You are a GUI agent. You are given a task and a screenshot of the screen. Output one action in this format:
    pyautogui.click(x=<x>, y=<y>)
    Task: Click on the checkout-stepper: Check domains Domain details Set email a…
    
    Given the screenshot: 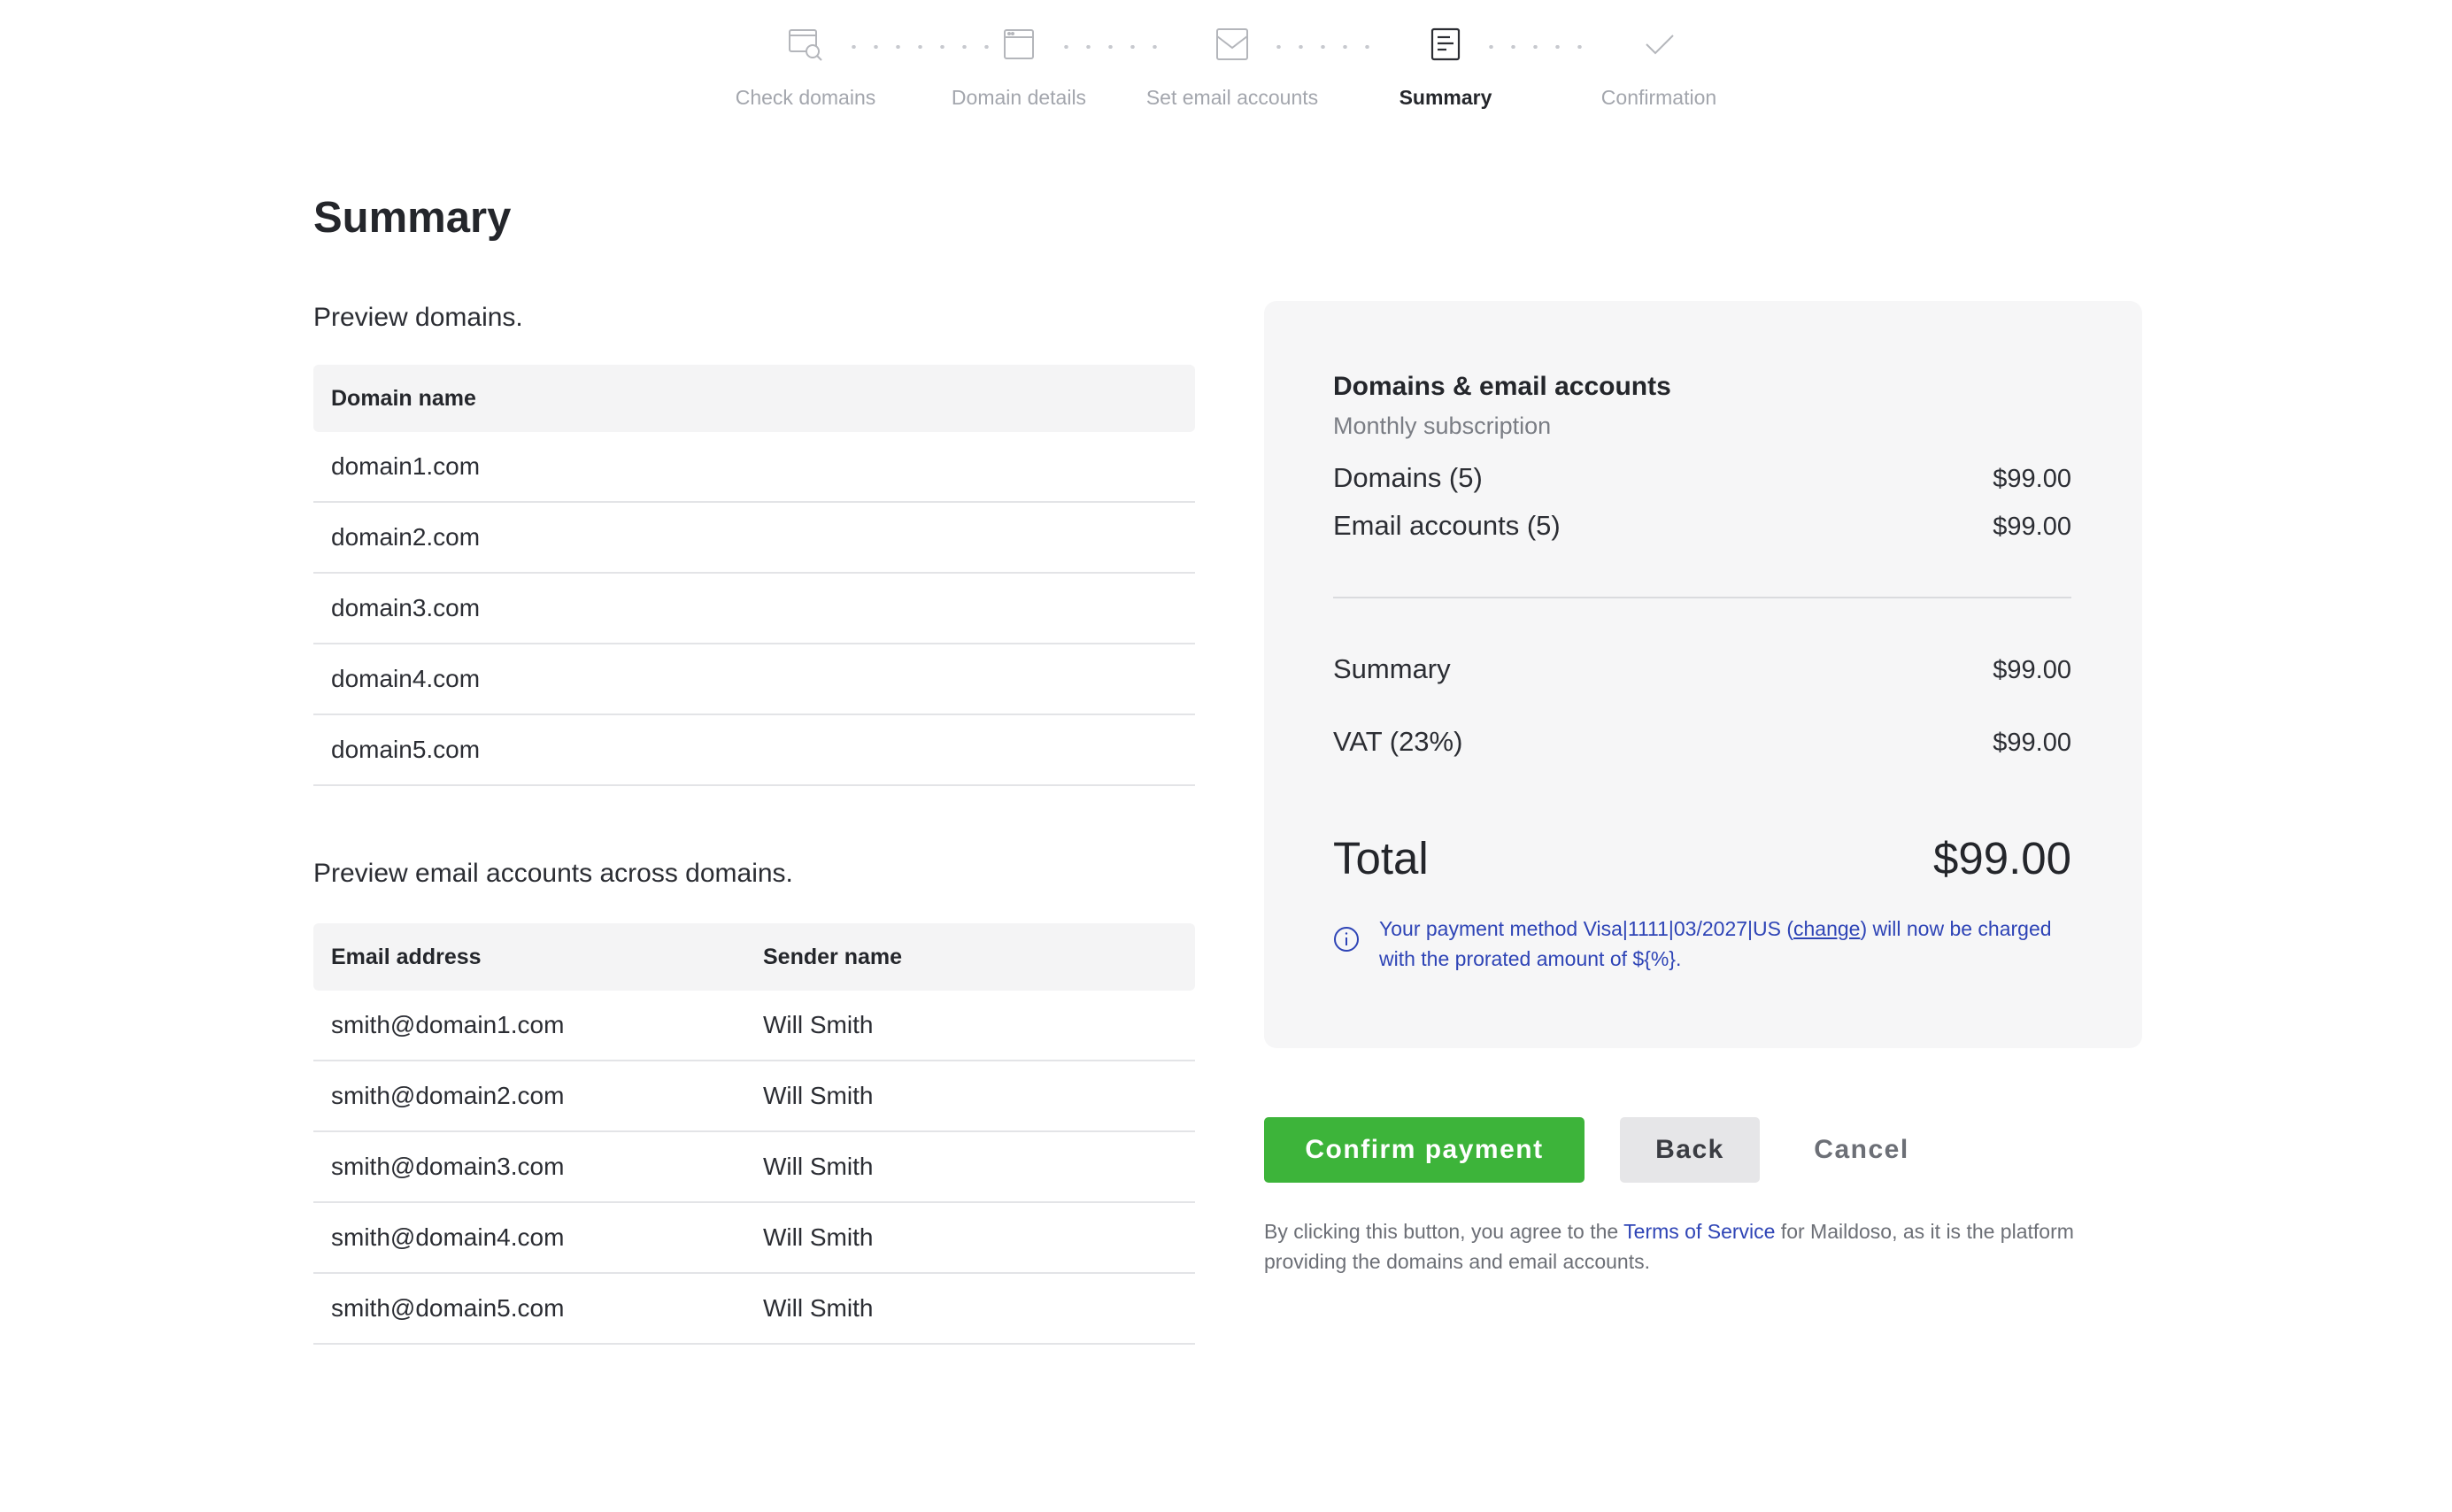 What is the action you would take?
    pyautogui.click(x=1226, y=66)
    